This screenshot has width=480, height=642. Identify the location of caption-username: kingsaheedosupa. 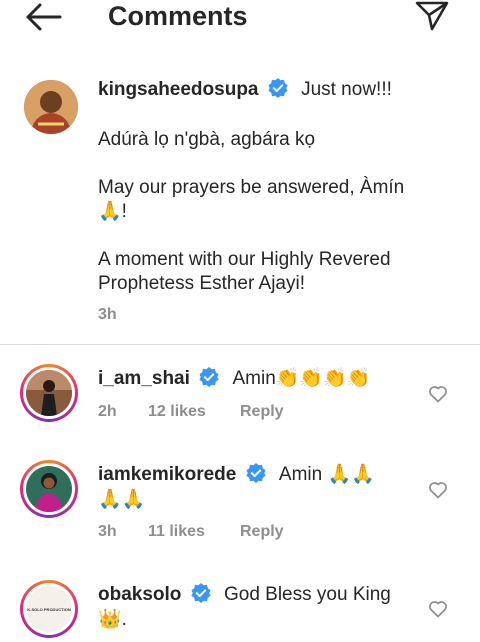
(178, 89).